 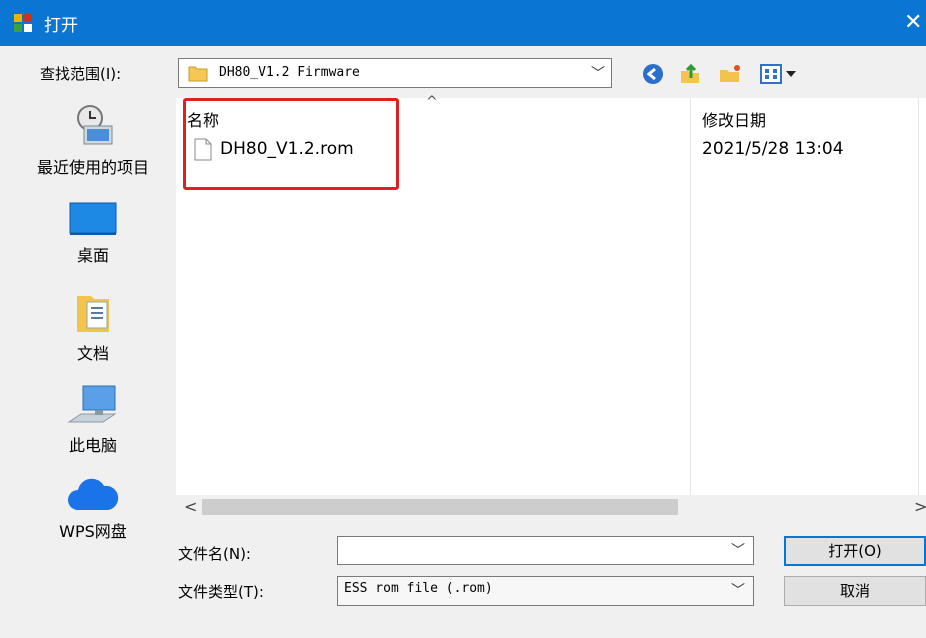 I want to click on documents-icon, so click(x=93, y=314).